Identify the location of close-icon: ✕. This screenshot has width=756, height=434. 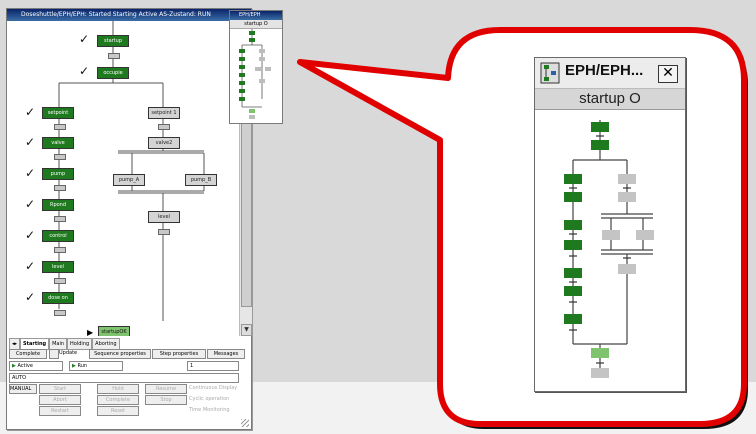
(668, 74).